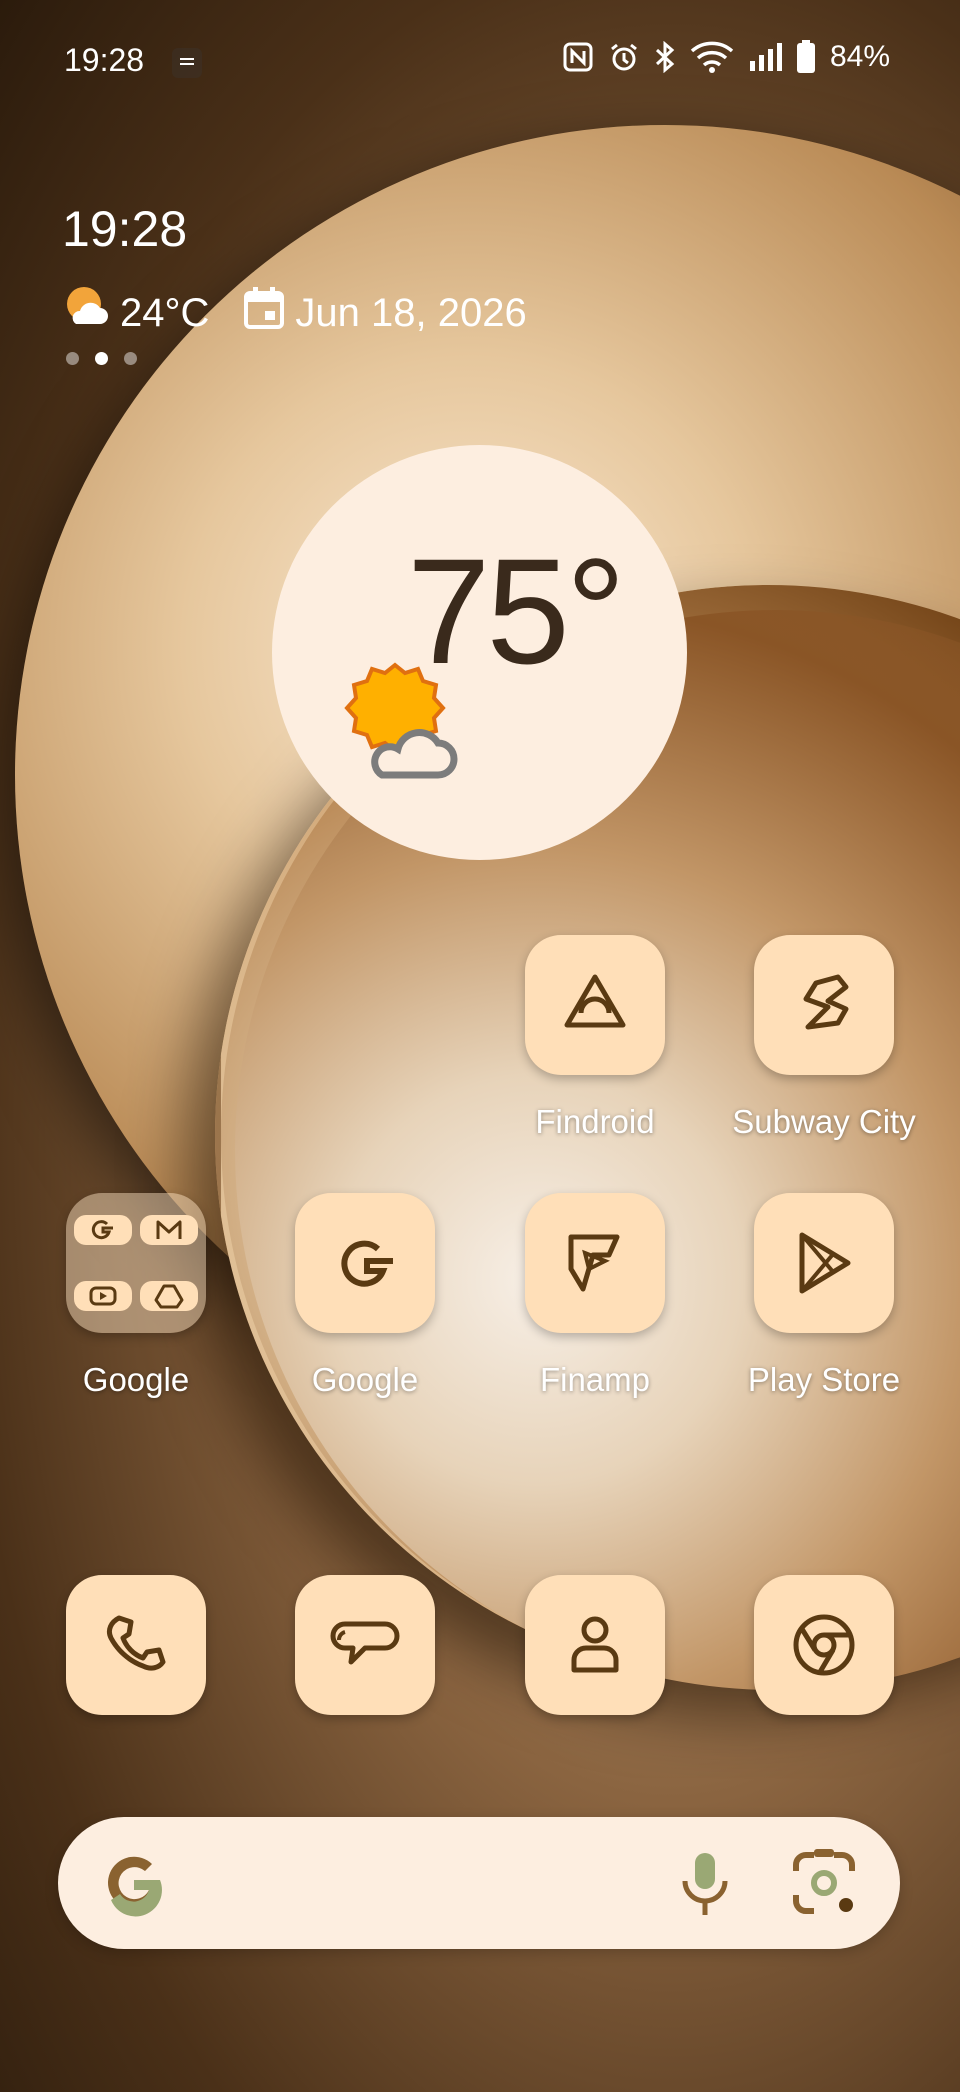 Image resolution: width=960 pixels, height=2092 pixels. Describe the element at coordinates (806, 57) in the screenshot. I see `battery-icon` at that location.